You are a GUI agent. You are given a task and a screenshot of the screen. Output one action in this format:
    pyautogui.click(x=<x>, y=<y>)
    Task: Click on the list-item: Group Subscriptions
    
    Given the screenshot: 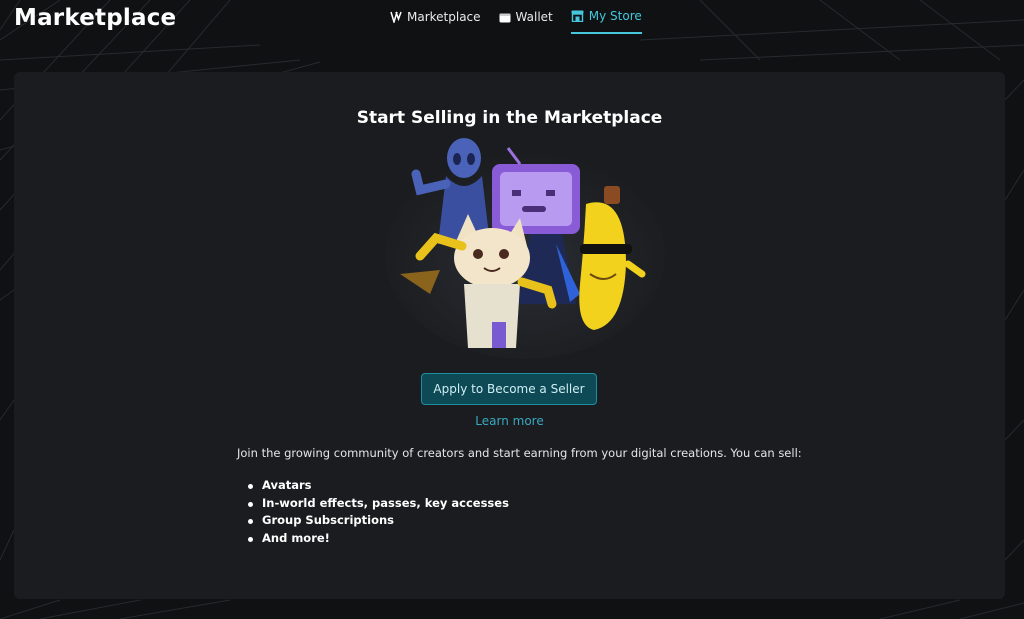 What is the action you would take?
    pyautogui.click(x=377, y=522)
    